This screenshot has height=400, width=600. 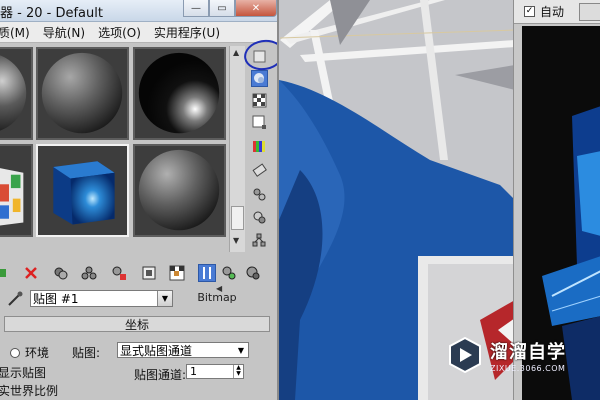 I want to click on slots-vertical-scrollbar: ▲ ▼, so click(x=237, y=149).